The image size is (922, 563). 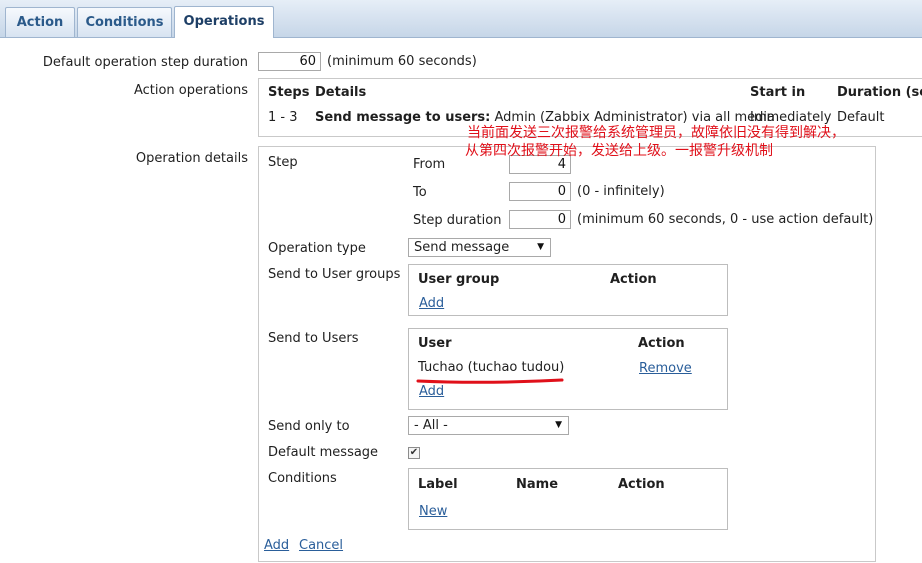 What do you see at coordinates (431, 425) in the screenshot?
I see `send-only-to-value: - All -` at bounding box center [431, 425].